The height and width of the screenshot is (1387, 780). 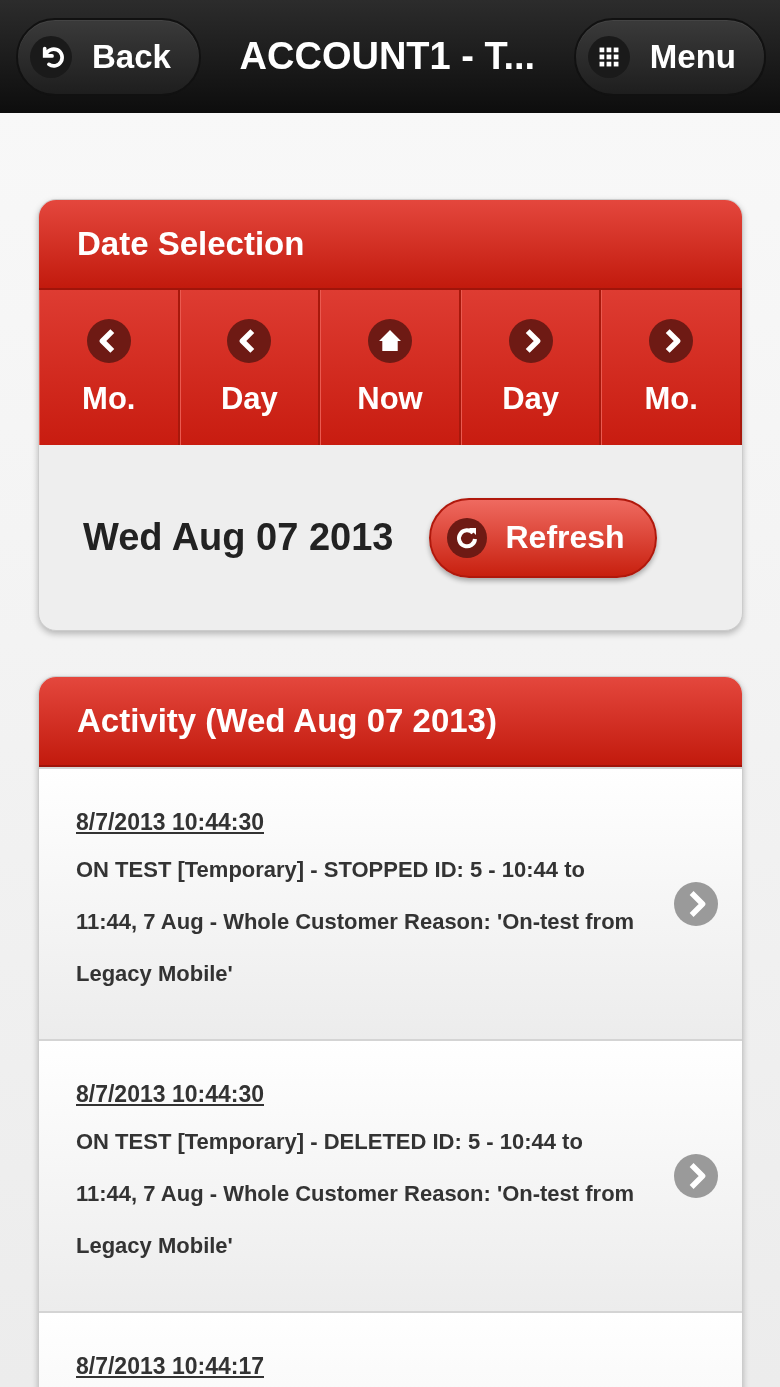 I want to click on refresh-button: Refresh, so click(x=543, y=537).